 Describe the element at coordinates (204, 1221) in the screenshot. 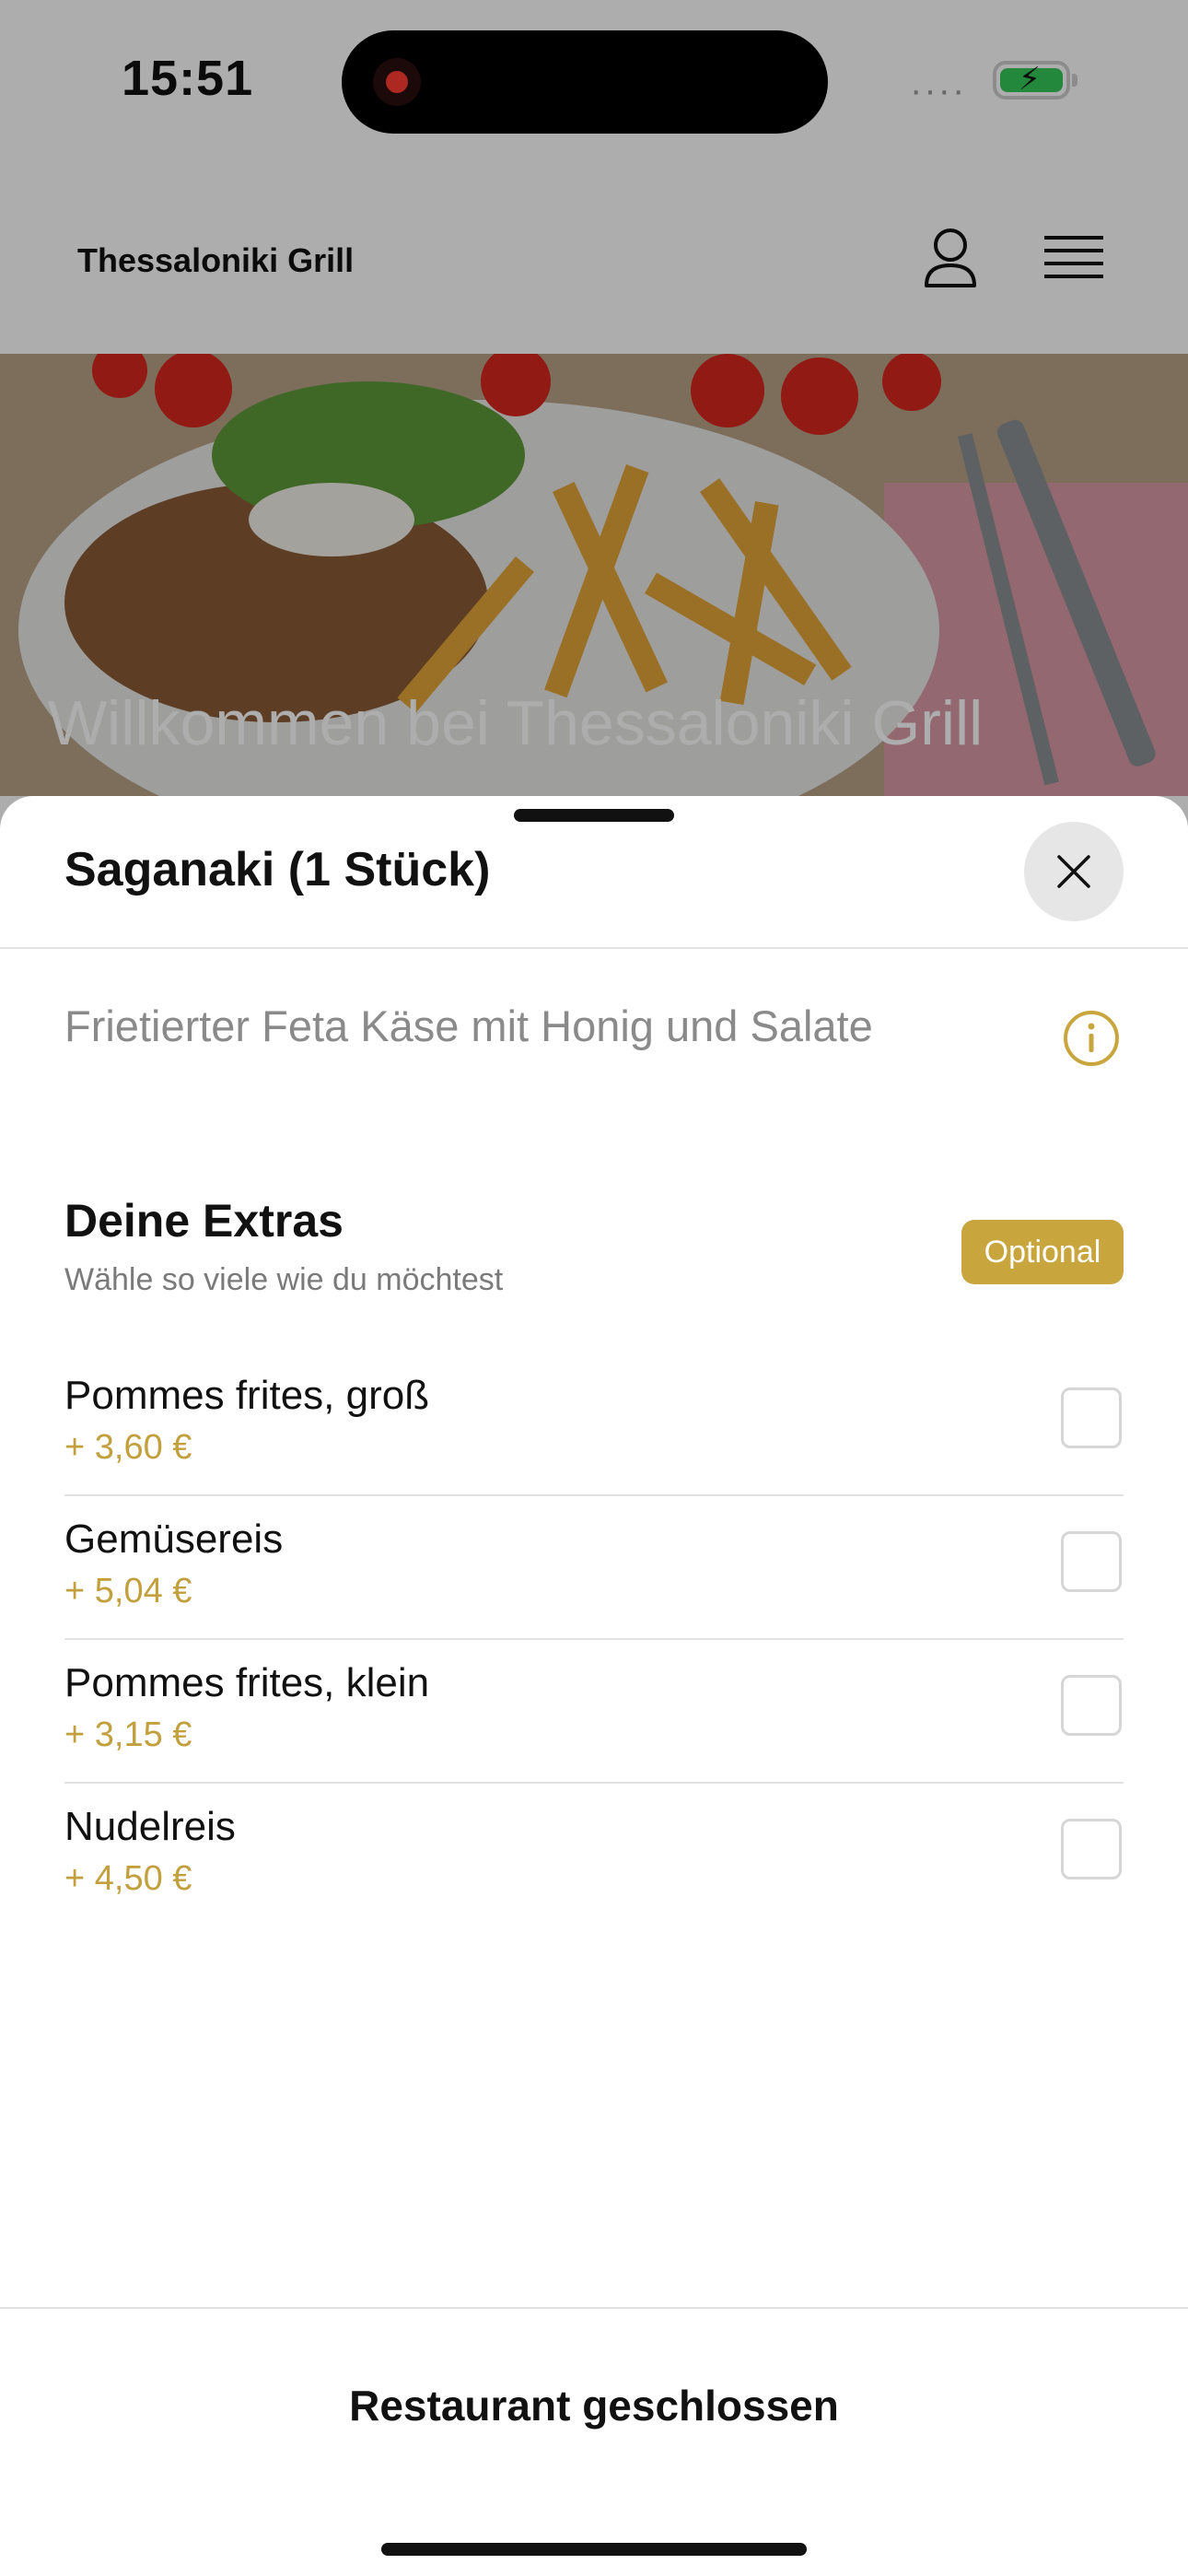

I see `extras-section-title: Deine Extras` at that location.